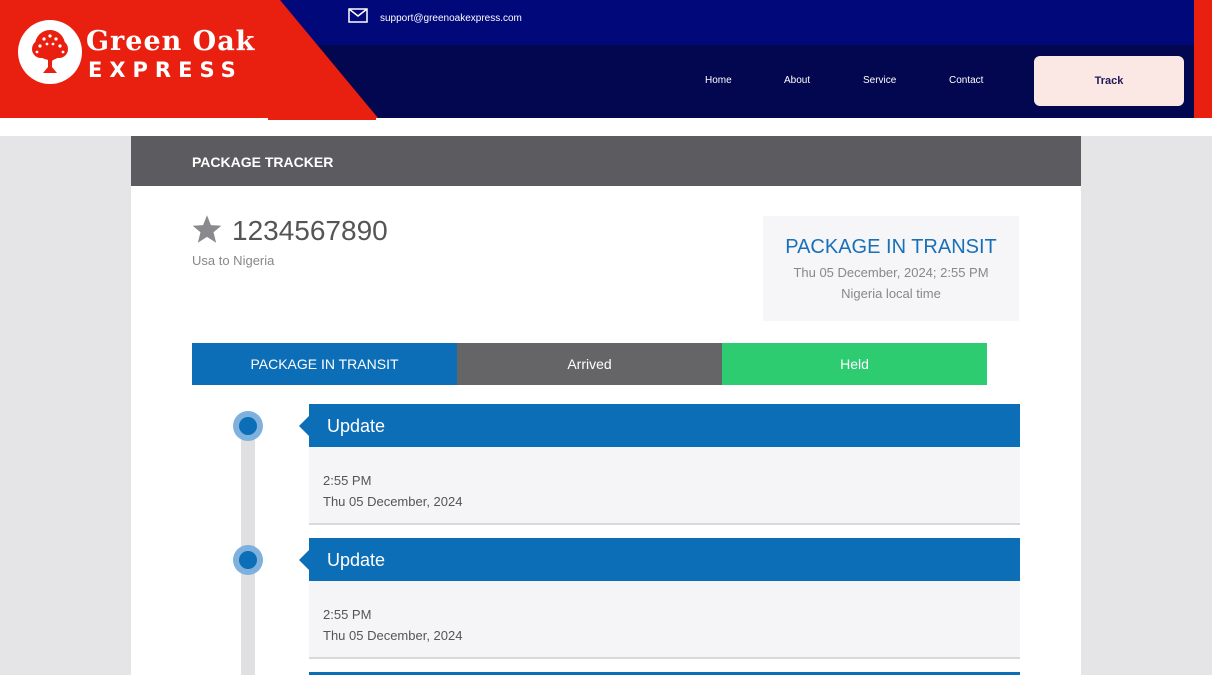  What do you see at coordinates (797, 80) in the screenshot?
I see `nav-about: About` at bounding box center [797, 80].